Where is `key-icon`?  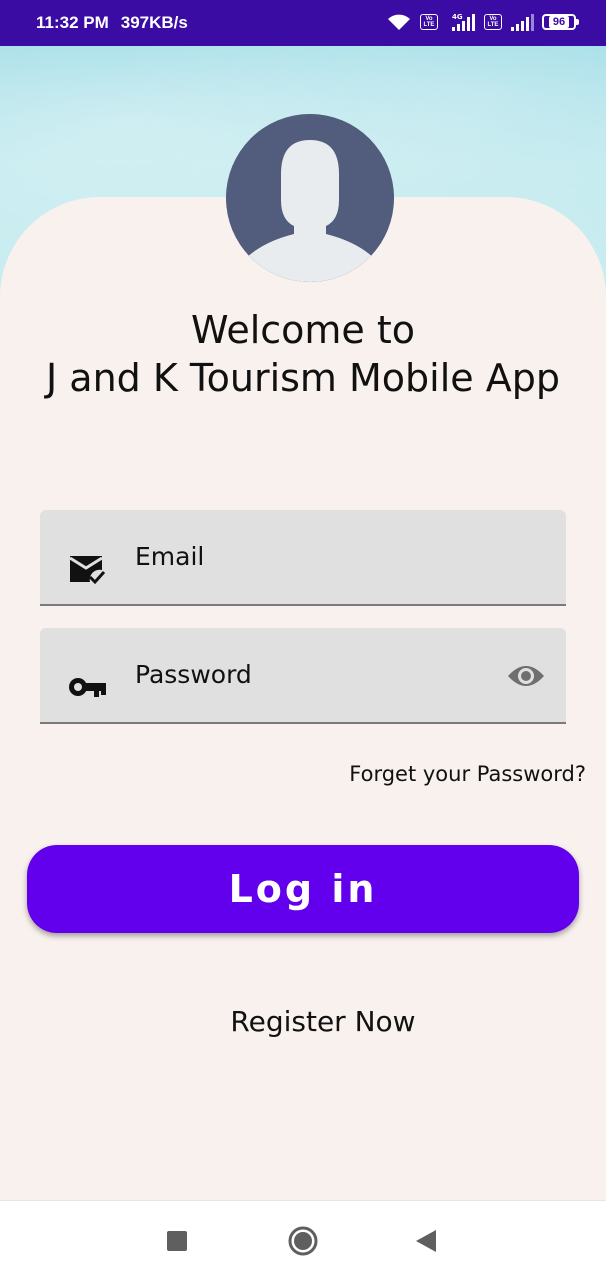 key-icon is located at coordinates (87, 687).